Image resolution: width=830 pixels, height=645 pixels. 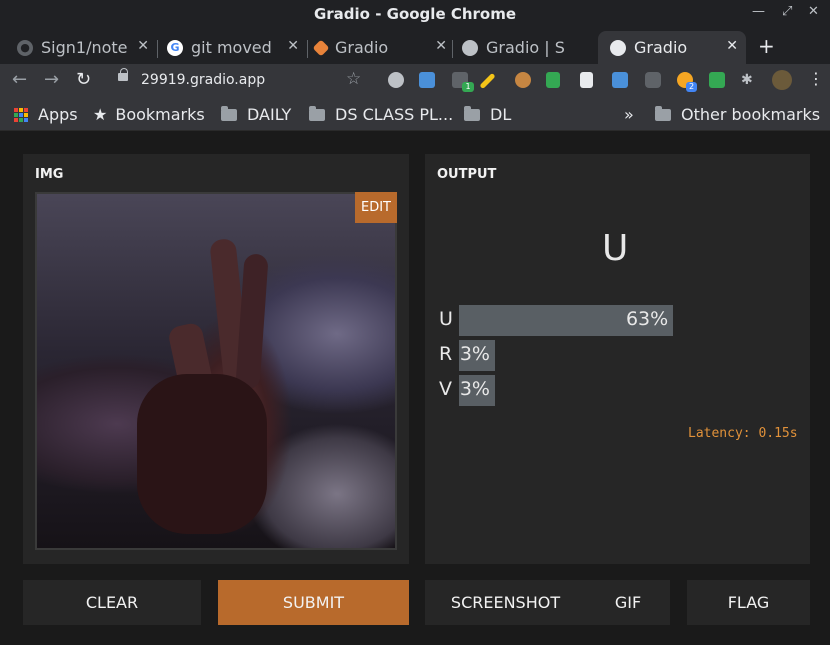 I want to click on google-icon: G, so click(x=175, y=47).